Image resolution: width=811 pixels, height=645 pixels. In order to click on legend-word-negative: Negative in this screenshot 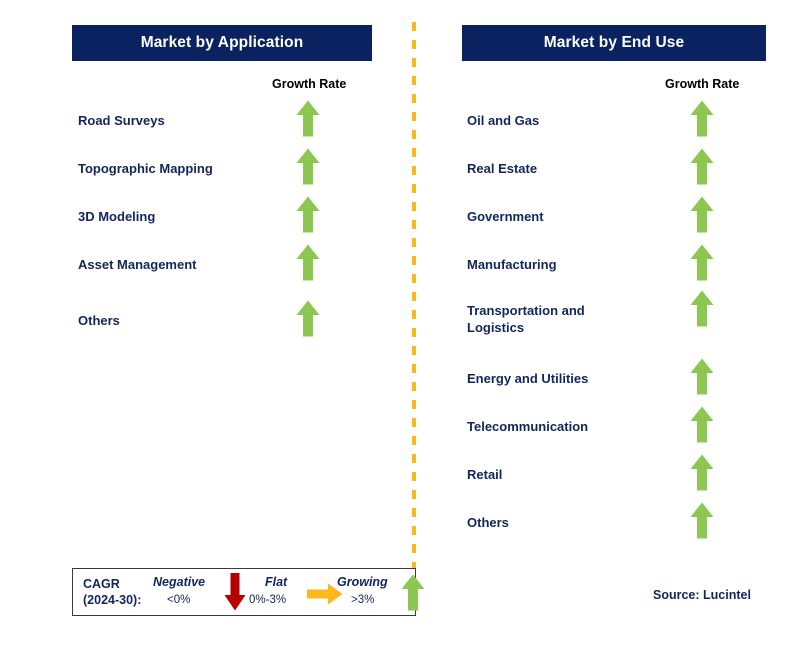, I will do `click(179, 582)`.